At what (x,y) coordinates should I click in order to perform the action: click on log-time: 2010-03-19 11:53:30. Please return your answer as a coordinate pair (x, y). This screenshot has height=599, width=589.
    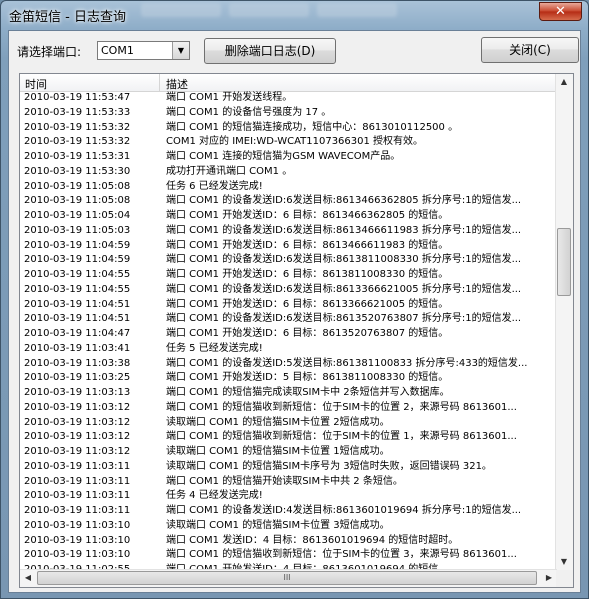
    Looking at the image, I should click on (77, 171).